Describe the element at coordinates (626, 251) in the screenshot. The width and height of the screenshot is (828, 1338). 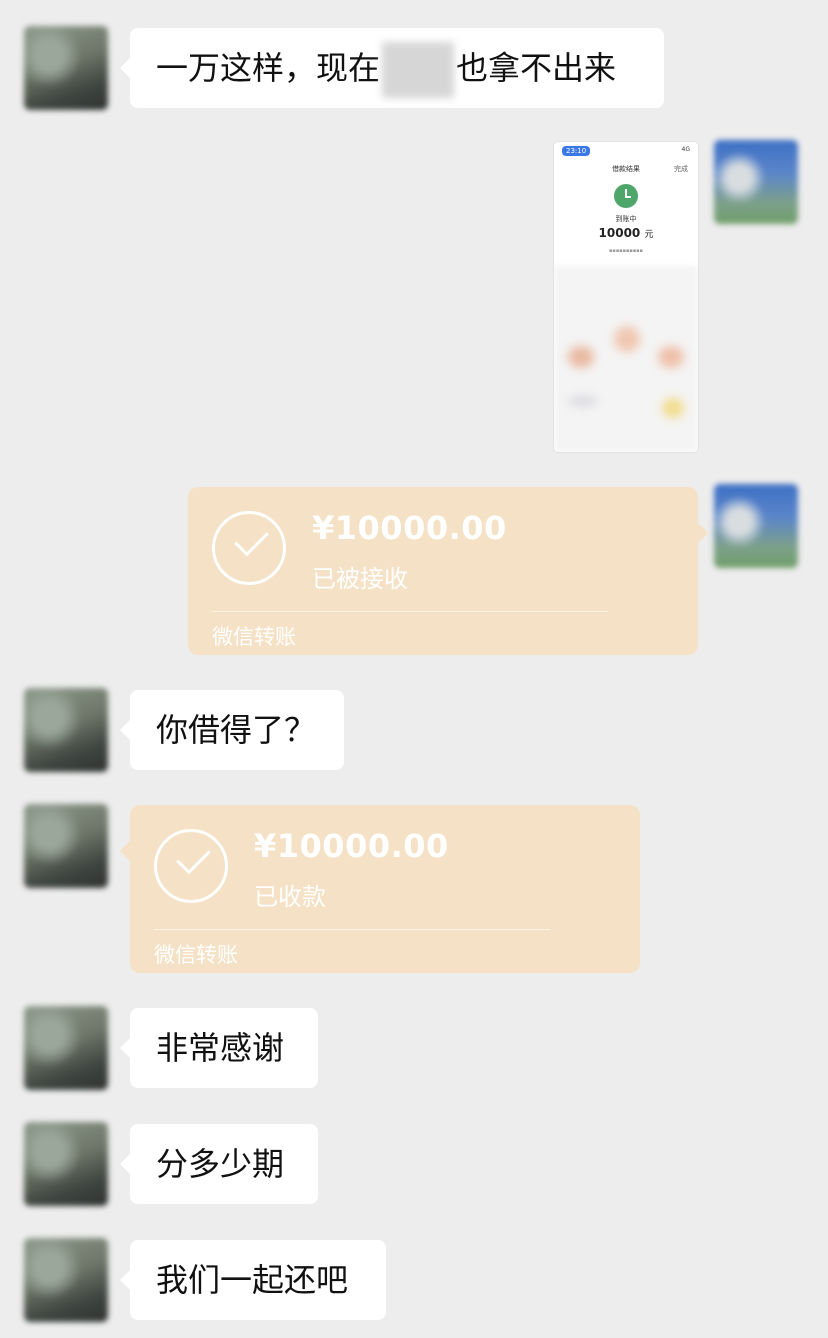
I see `blurred-note: ▪▪▪▪▪▪▪▪▪▪` at that location.